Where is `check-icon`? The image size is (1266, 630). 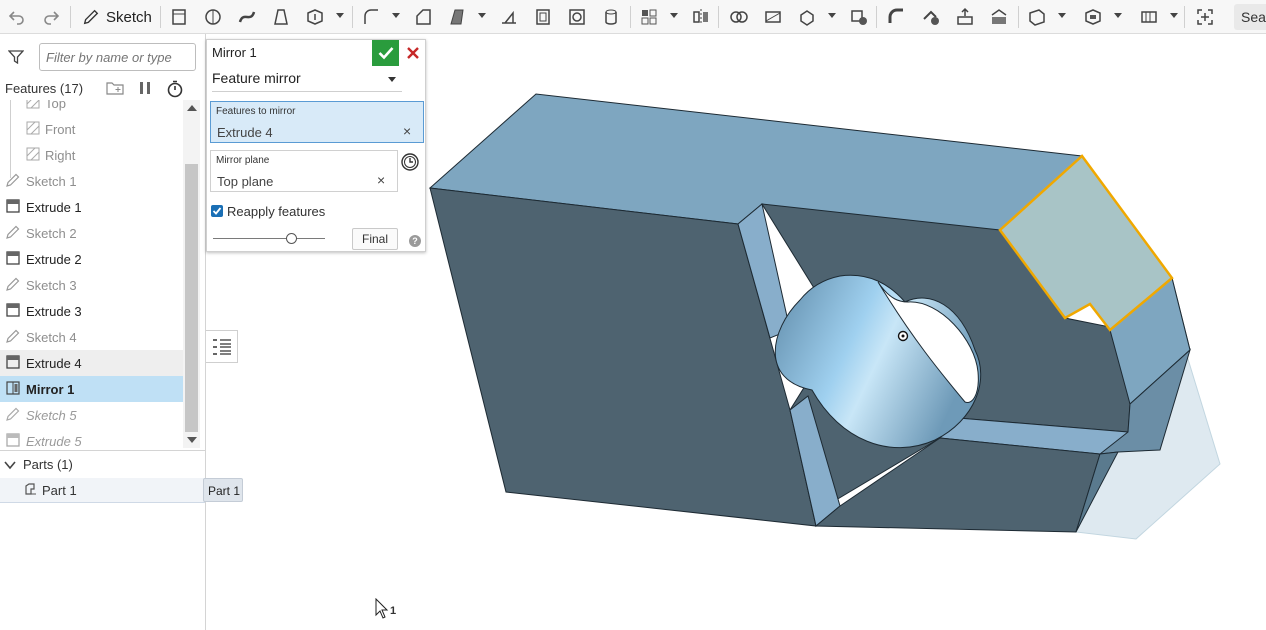
check-icon is located at coordinates (385, 53).